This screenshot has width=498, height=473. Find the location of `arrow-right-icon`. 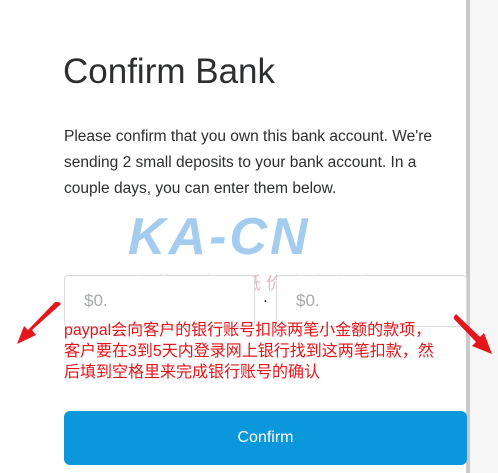

arrow-right-icon is located at coordinates (473, 334).